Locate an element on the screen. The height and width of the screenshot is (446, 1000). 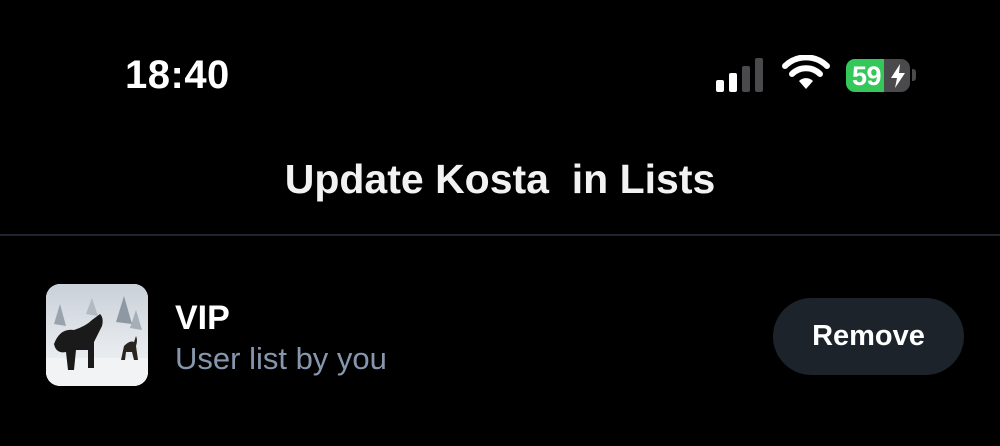
battery-indicator: 59 is located at coordinates (878, 75).